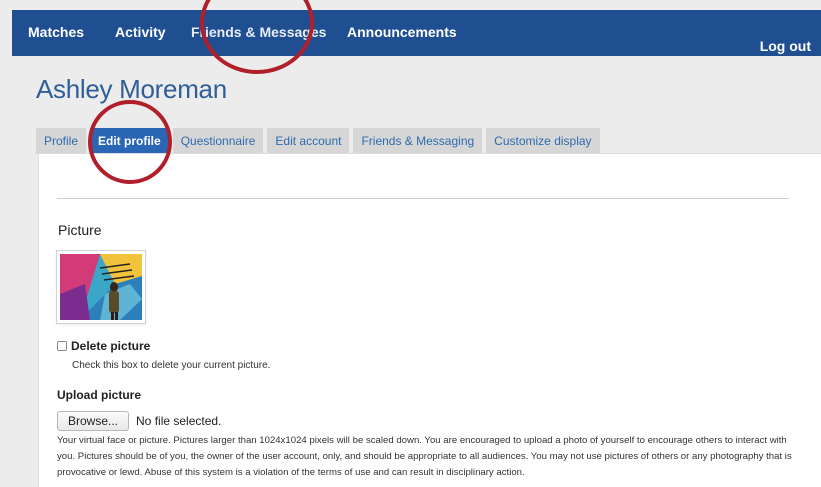 The width and height of the screenshot is (821, 487). I want to click on profile-picture-thumbnail, so click(101, 287).